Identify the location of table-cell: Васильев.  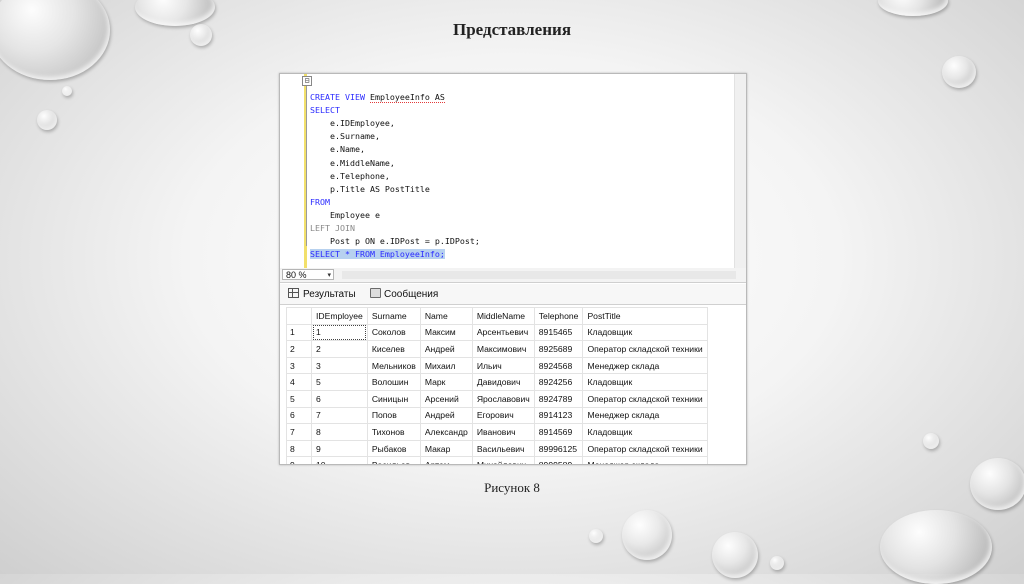
(393, 460).